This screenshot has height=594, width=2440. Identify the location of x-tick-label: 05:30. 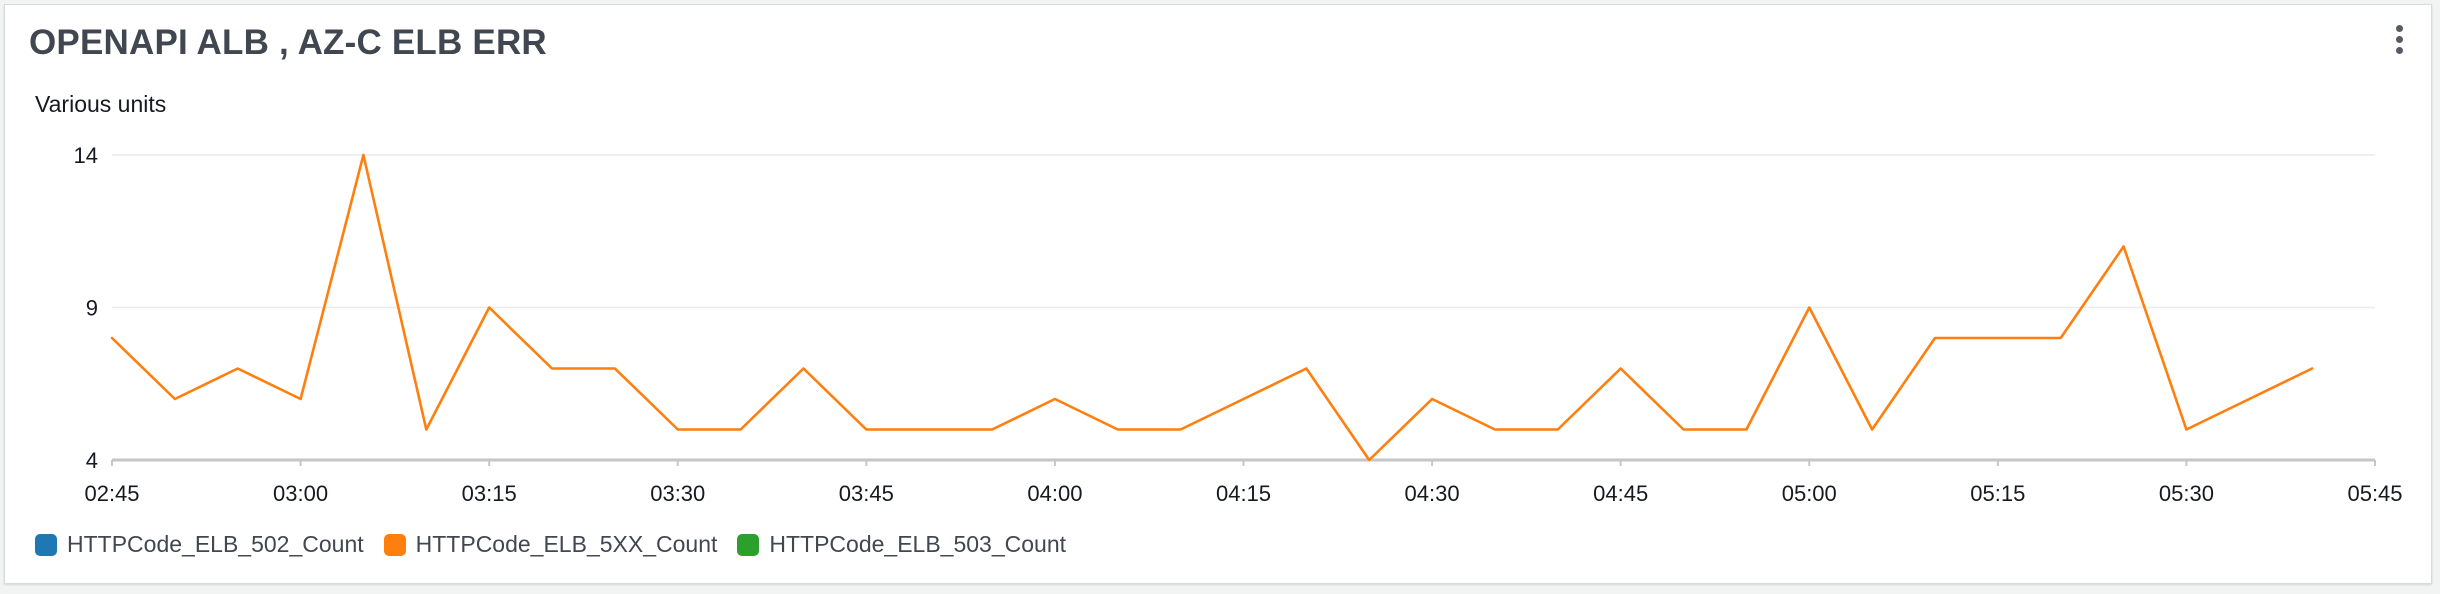
(2186, 493).